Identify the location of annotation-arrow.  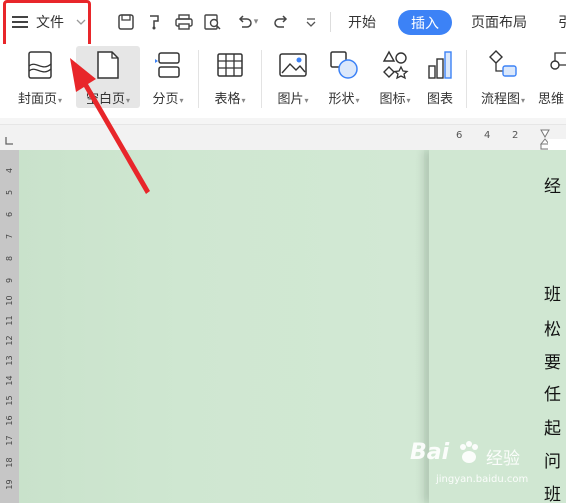
(110, 126).